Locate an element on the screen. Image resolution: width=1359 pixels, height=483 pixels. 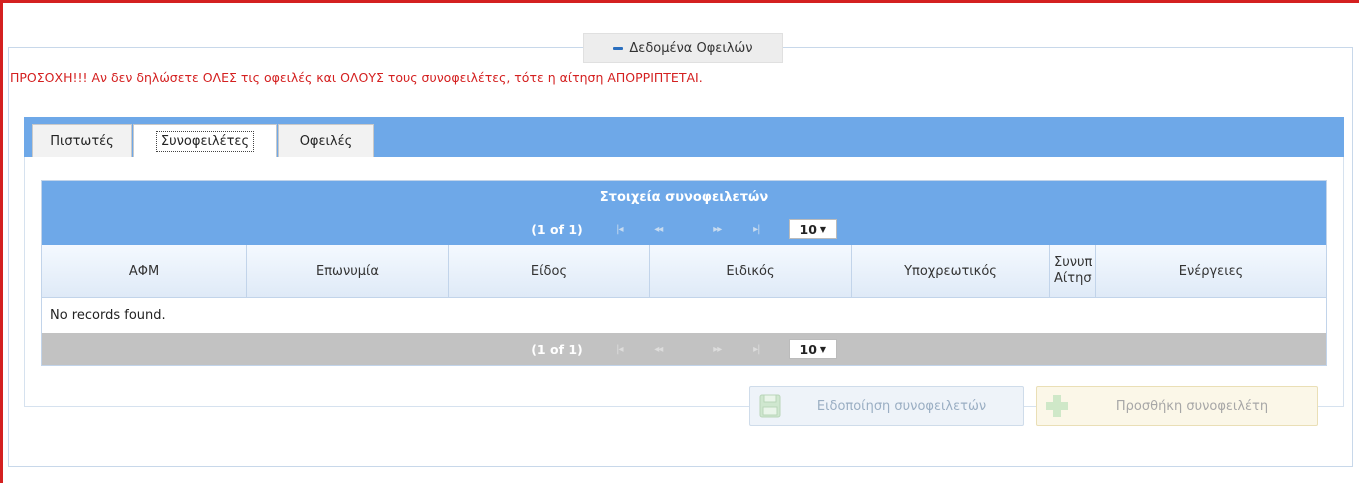
col-header-co-applicant: Συνυπ Αίτησ is located at coordinates (1073, 271).